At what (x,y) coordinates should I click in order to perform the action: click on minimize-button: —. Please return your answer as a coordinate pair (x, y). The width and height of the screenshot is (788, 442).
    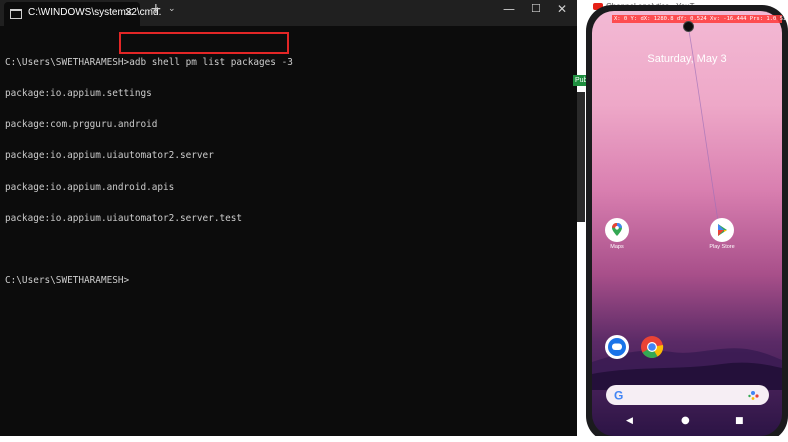
    Looking at the image, I should click on (509, 9).